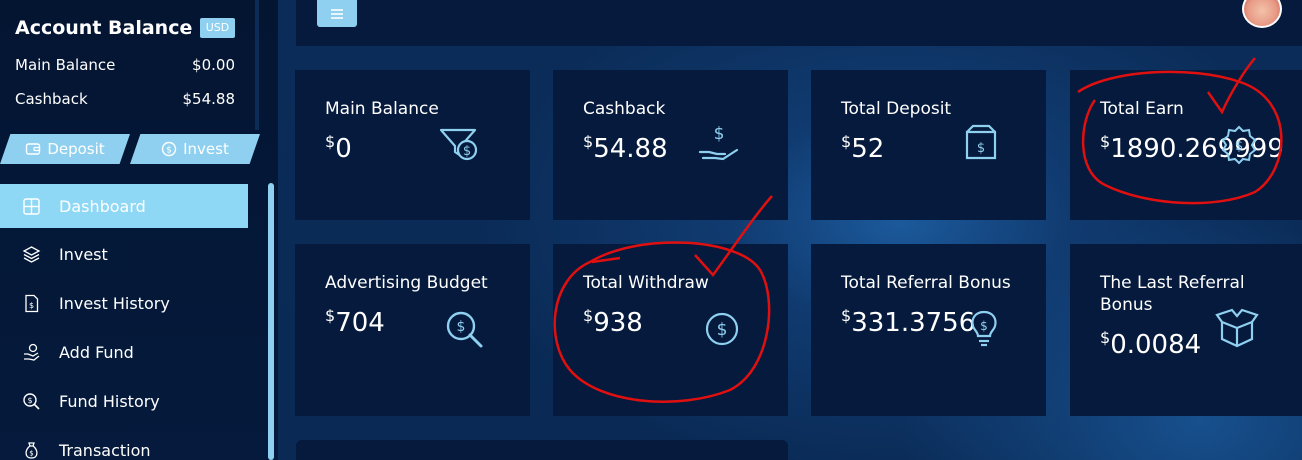  I want to click on main-balance-value: $0.00, so click(213, 65).